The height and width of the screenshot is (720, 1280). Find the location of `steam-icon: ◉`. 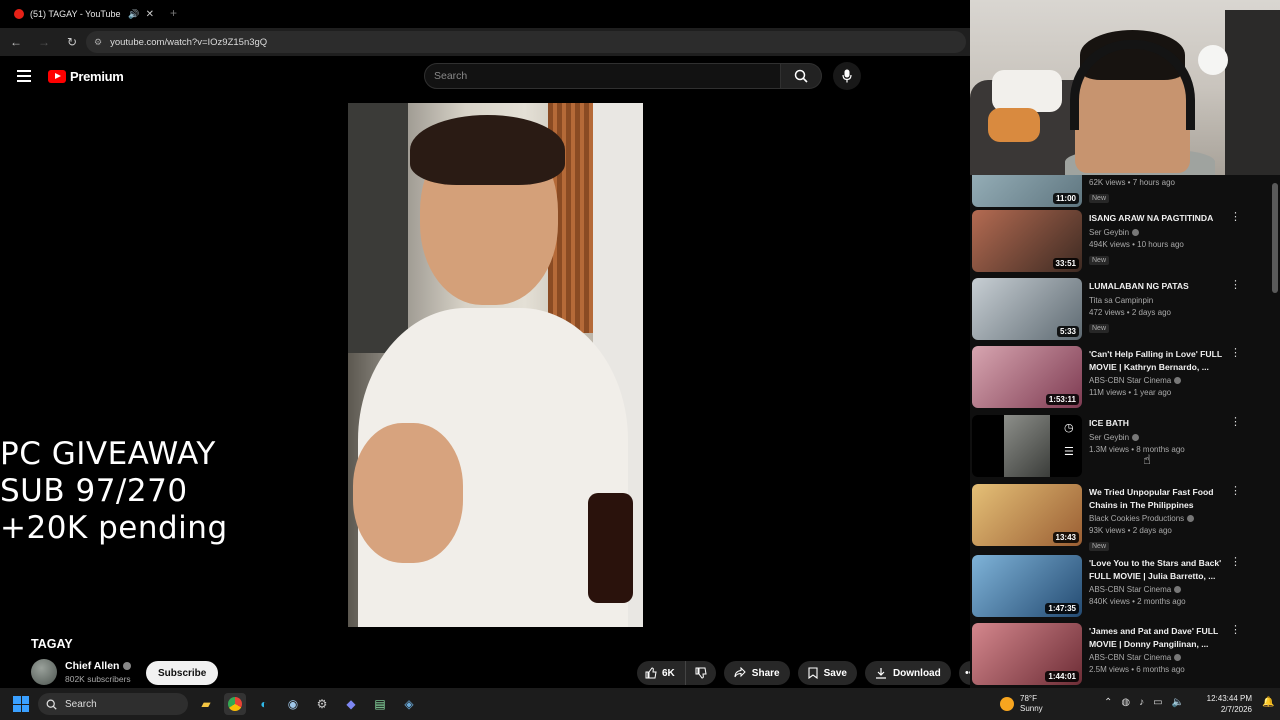

steam-icon: ◉ is located at coordinates (293, 704).